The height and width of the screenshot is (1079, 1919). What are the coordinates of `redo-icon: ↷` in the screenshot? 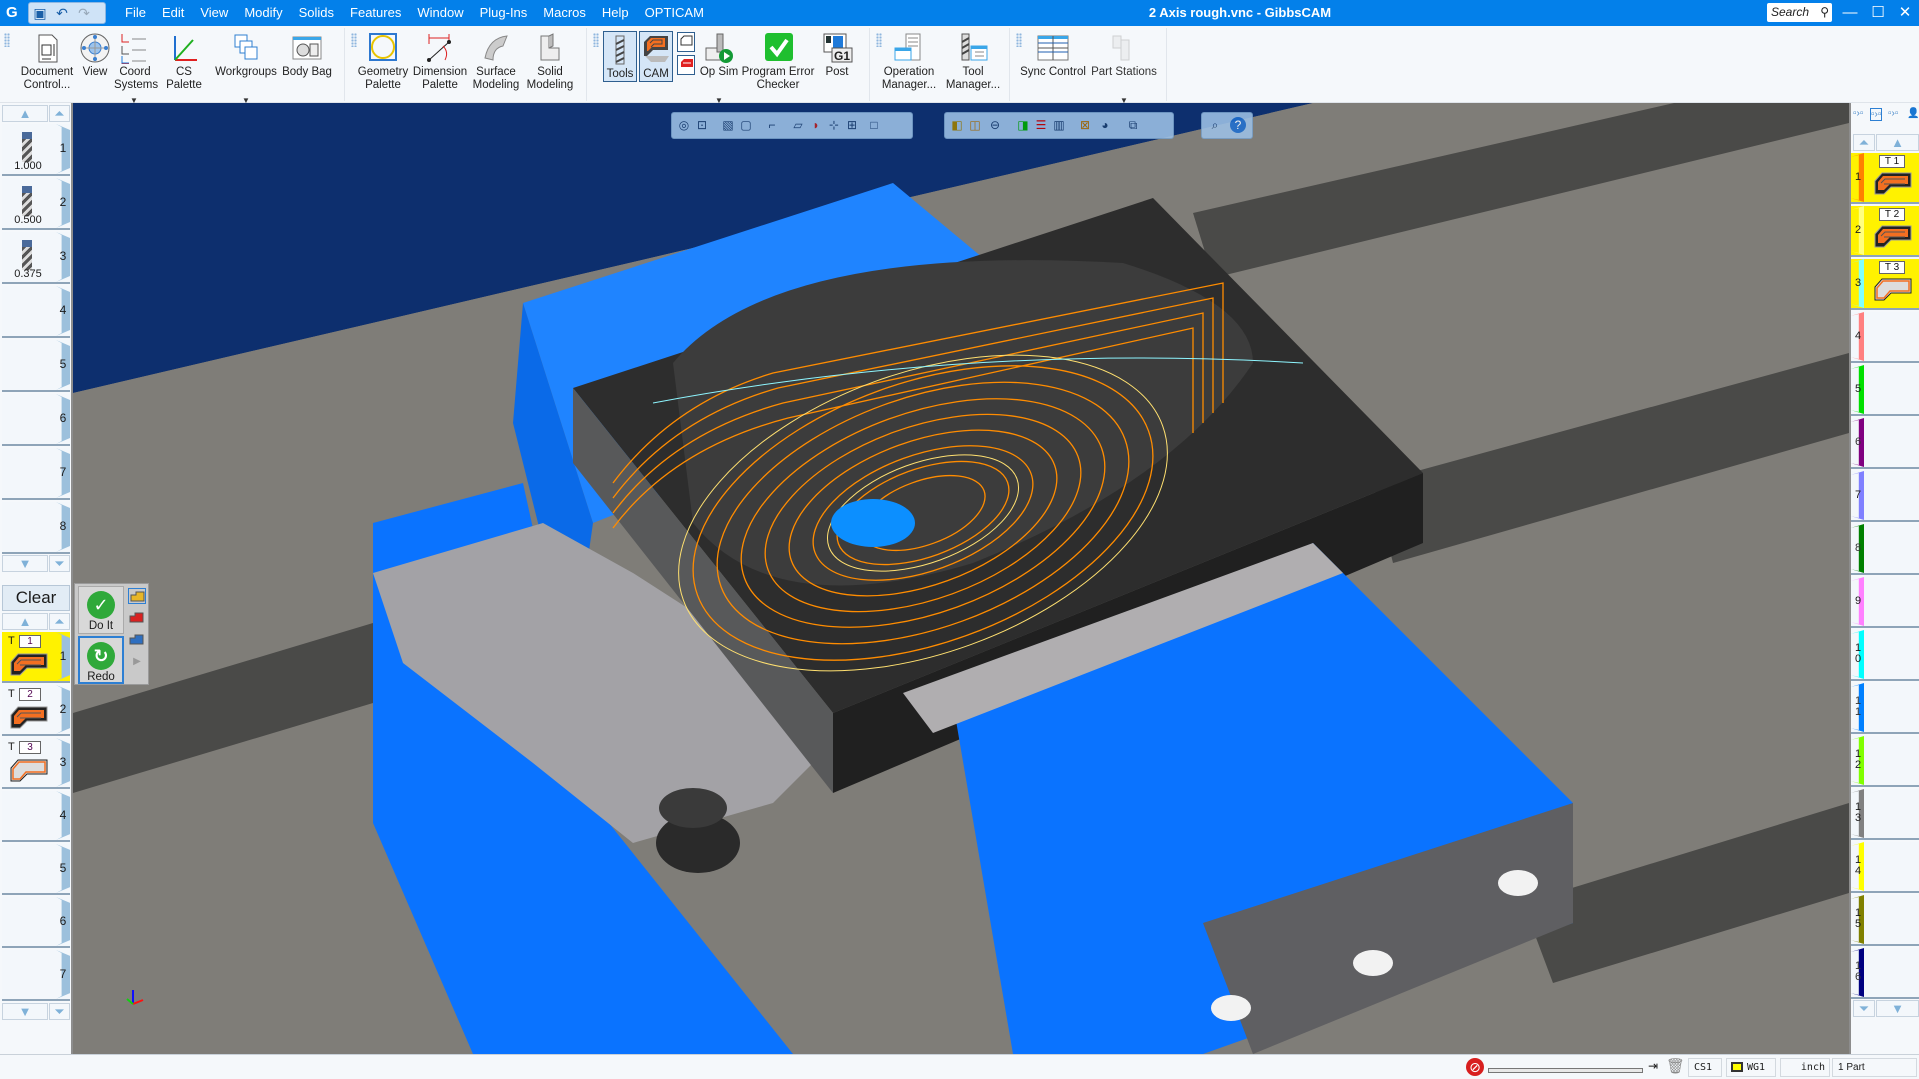 It's located at (84, 13).